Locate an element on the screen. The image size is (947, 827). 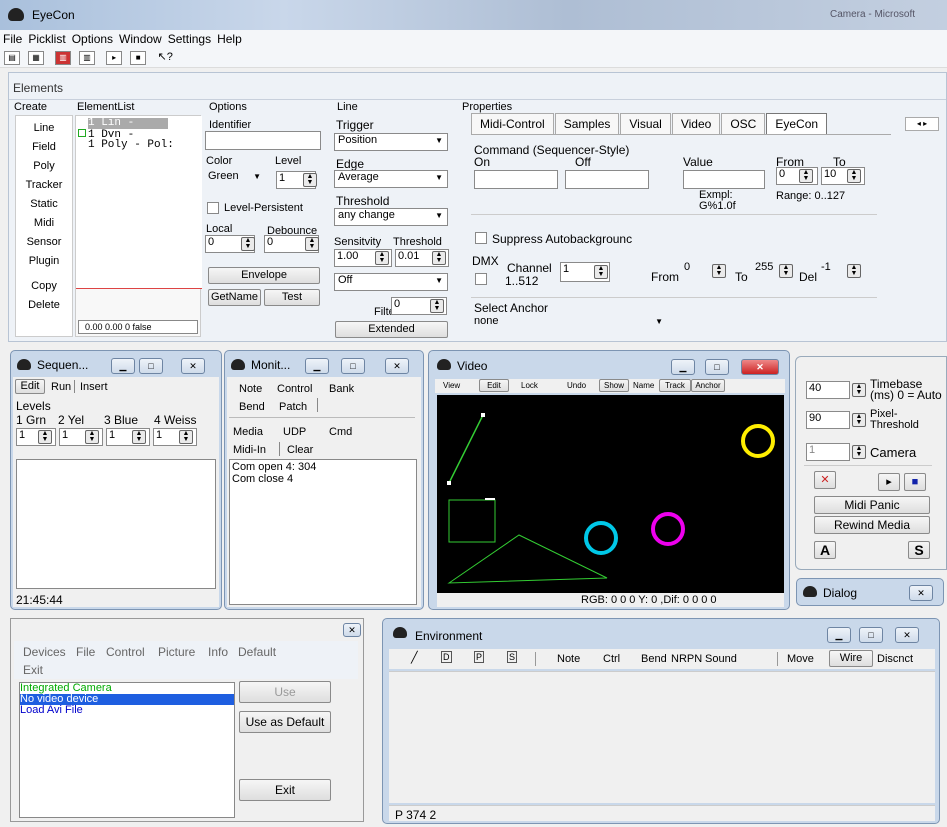
sensitivity-spinner: ▲ ▼ is located at coordinates (382, 258).